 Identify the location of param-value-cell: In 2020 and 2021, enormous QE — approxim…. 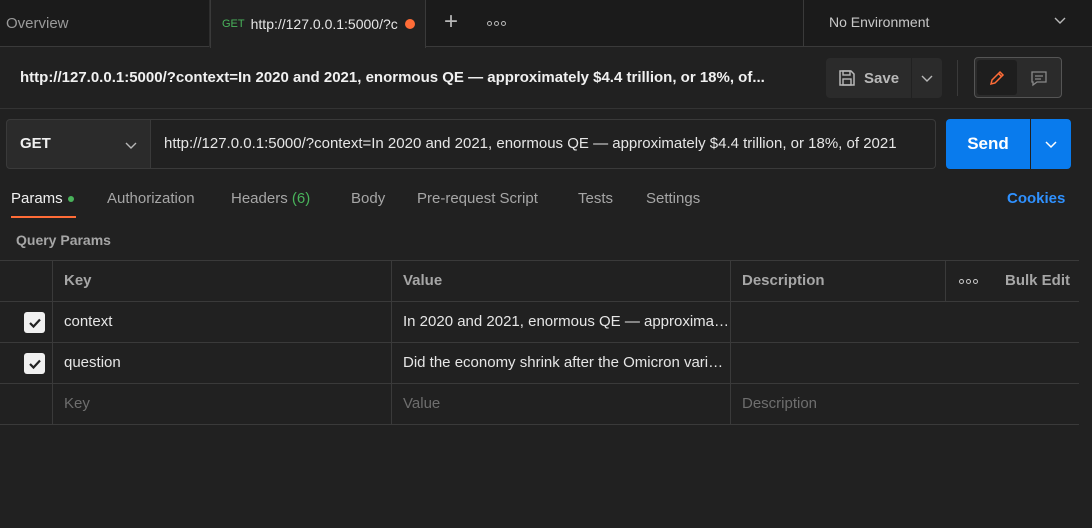
(560, 322).